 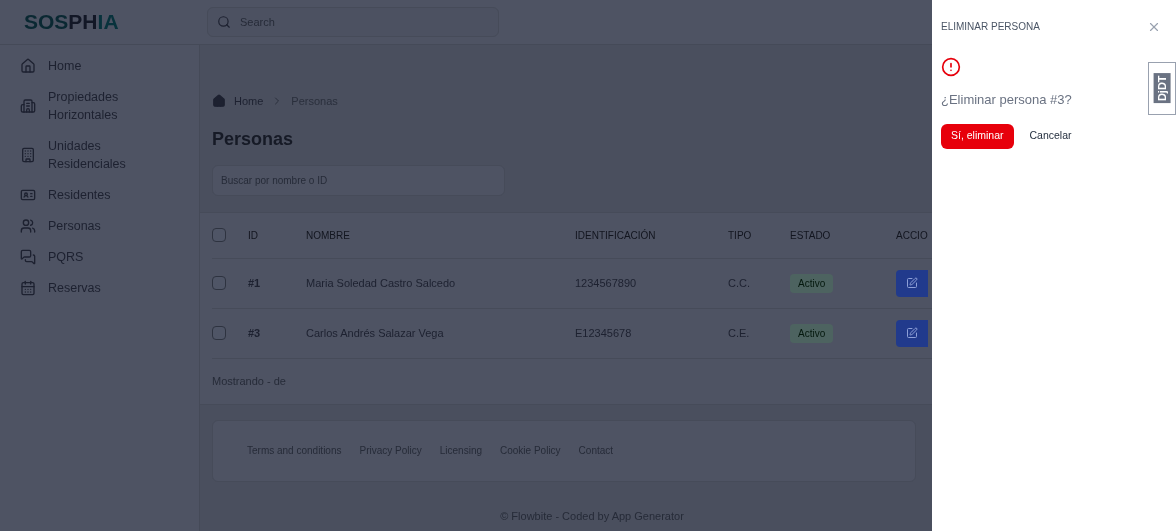 I want to click on chat-icon, so click(x=28, y=257).